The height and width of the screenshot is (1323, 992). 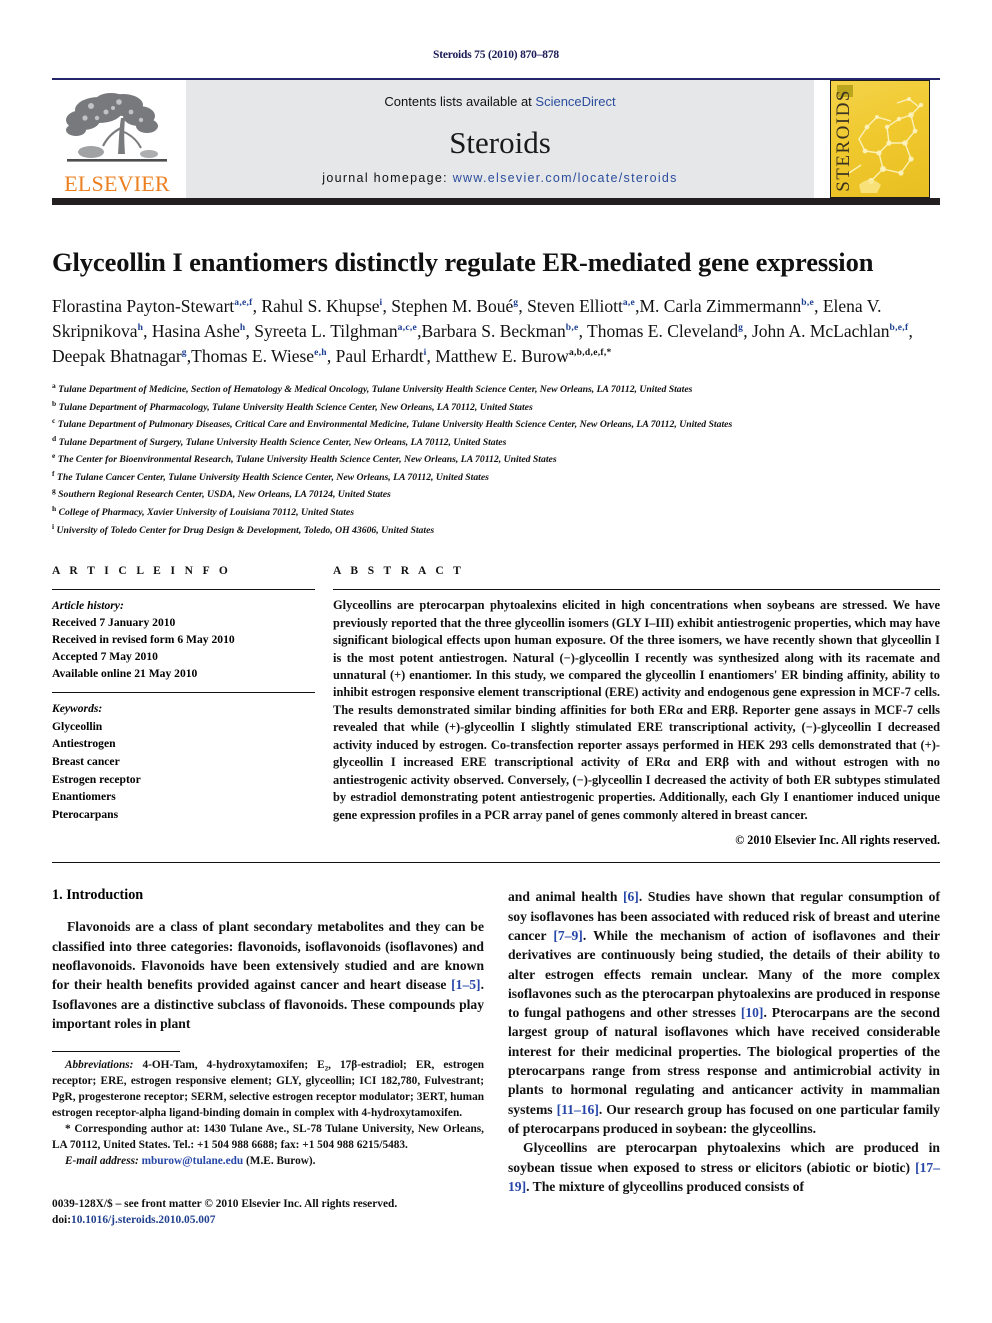 I want to click on email-suffix: (M.E. Burow)., so click(x=279, y=1160).